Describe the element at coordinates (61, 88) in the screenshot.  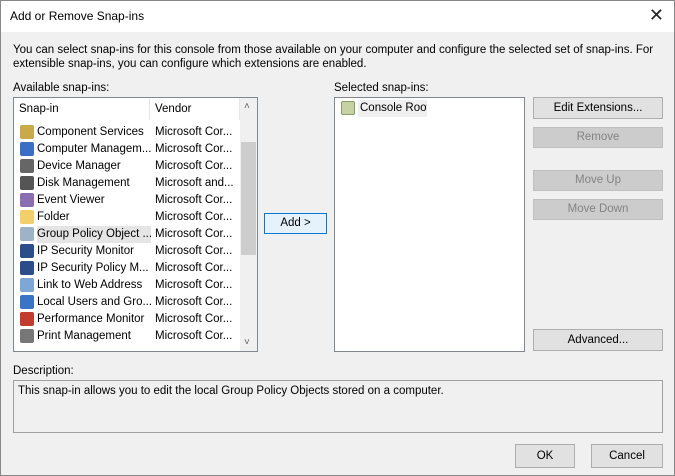
I see `available-label: Available snap-ins:` at that location.